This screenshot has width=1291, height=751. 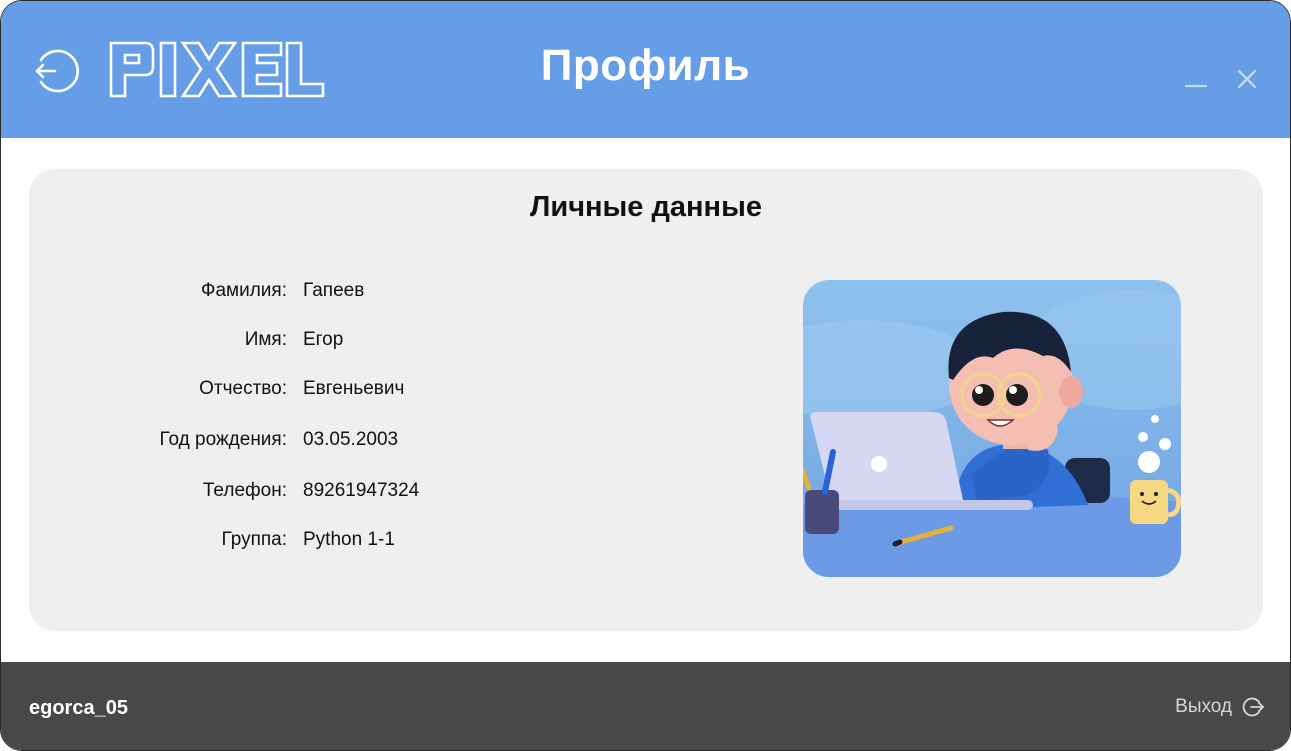 I want to click on field-value: Гапеев, so click(x=334, y=290).